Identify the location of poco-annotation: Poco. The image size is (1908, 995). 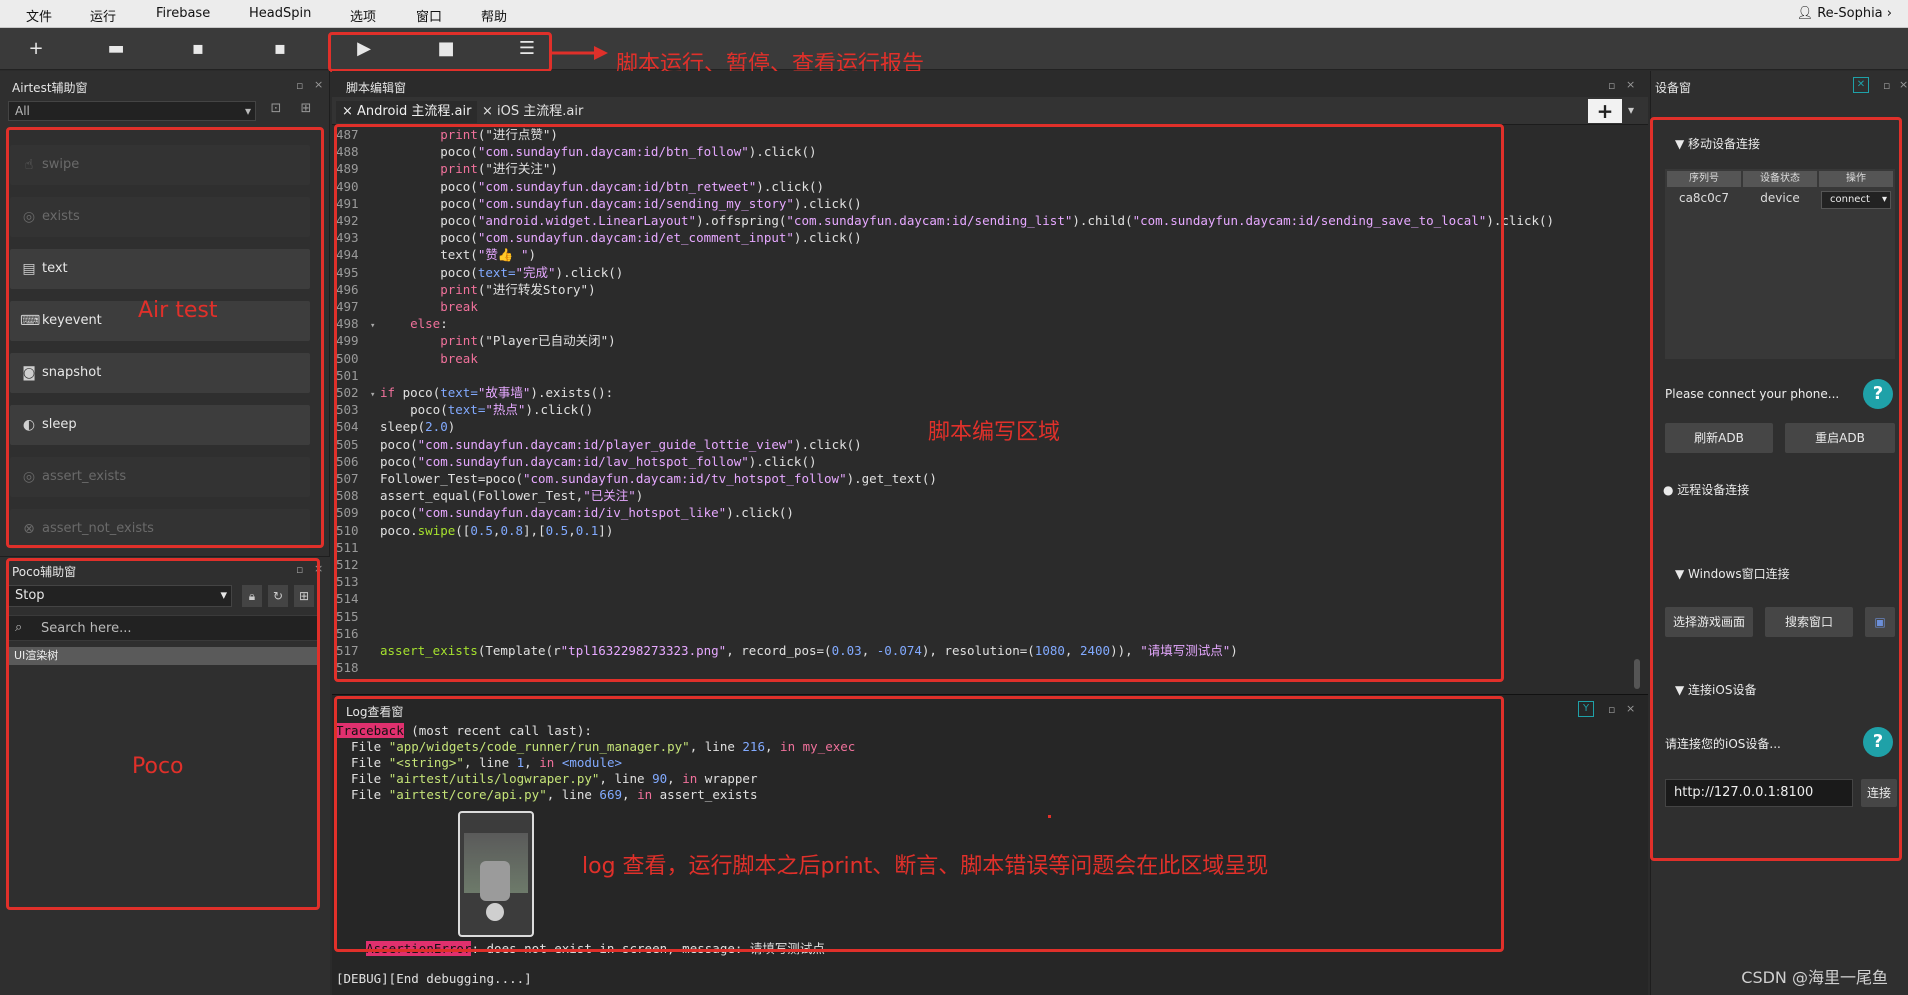
(158, 766).